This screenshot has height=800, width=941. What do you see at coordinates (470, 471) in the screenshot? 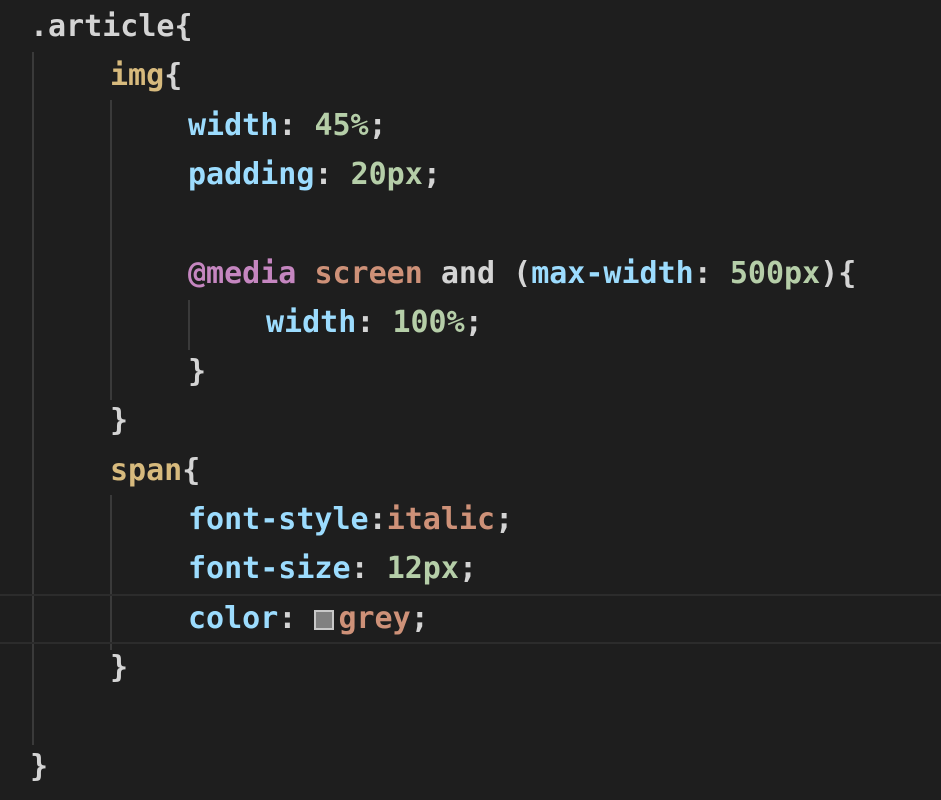
I see `code-line: span{` at bounding box center [470, 471].